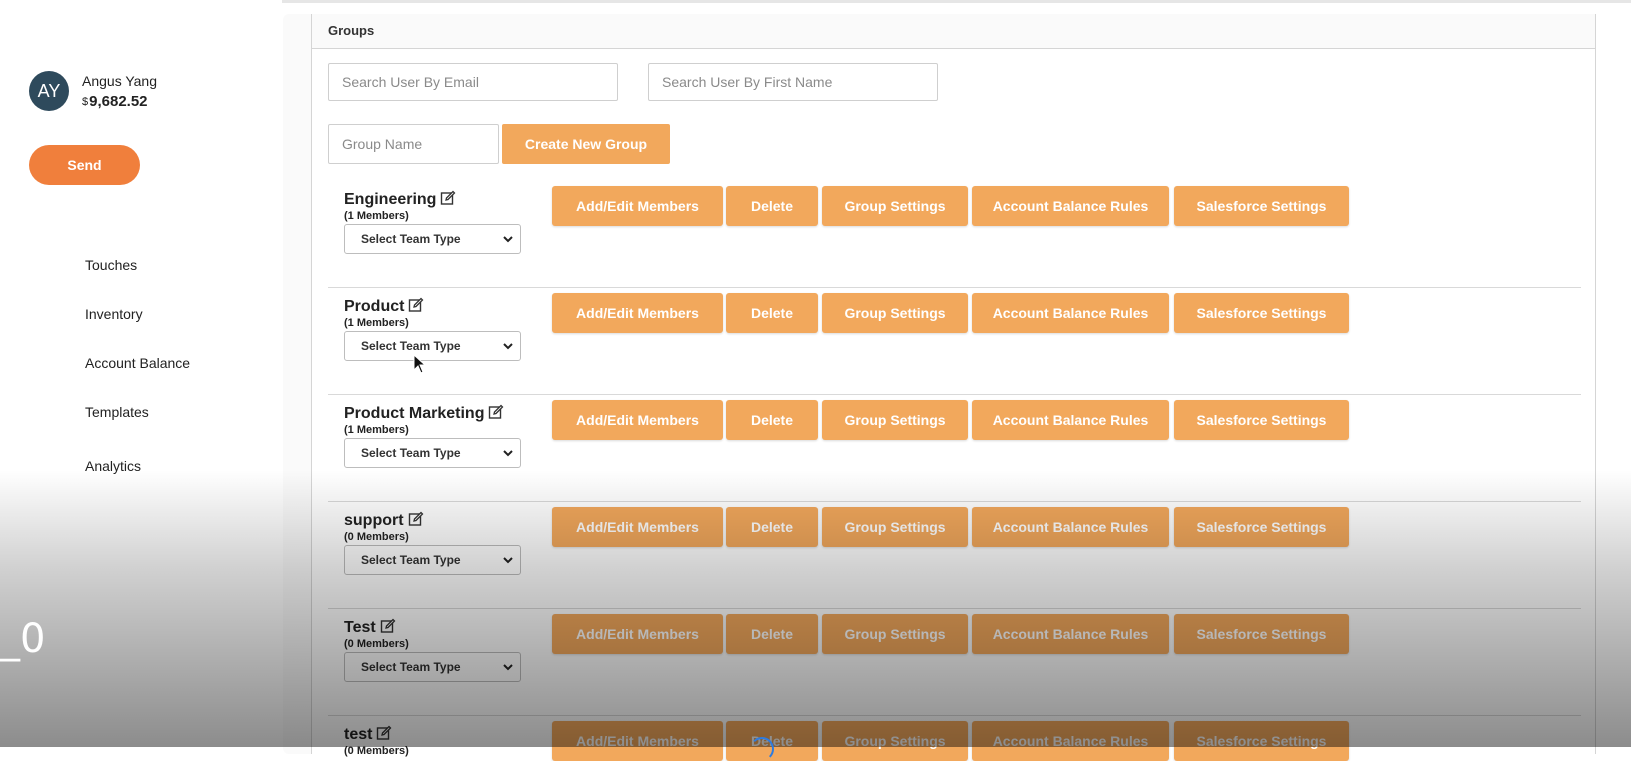  Describe the element at coordinates (351, 30) in the screenshot. I see `page-title: Groups` at that location.